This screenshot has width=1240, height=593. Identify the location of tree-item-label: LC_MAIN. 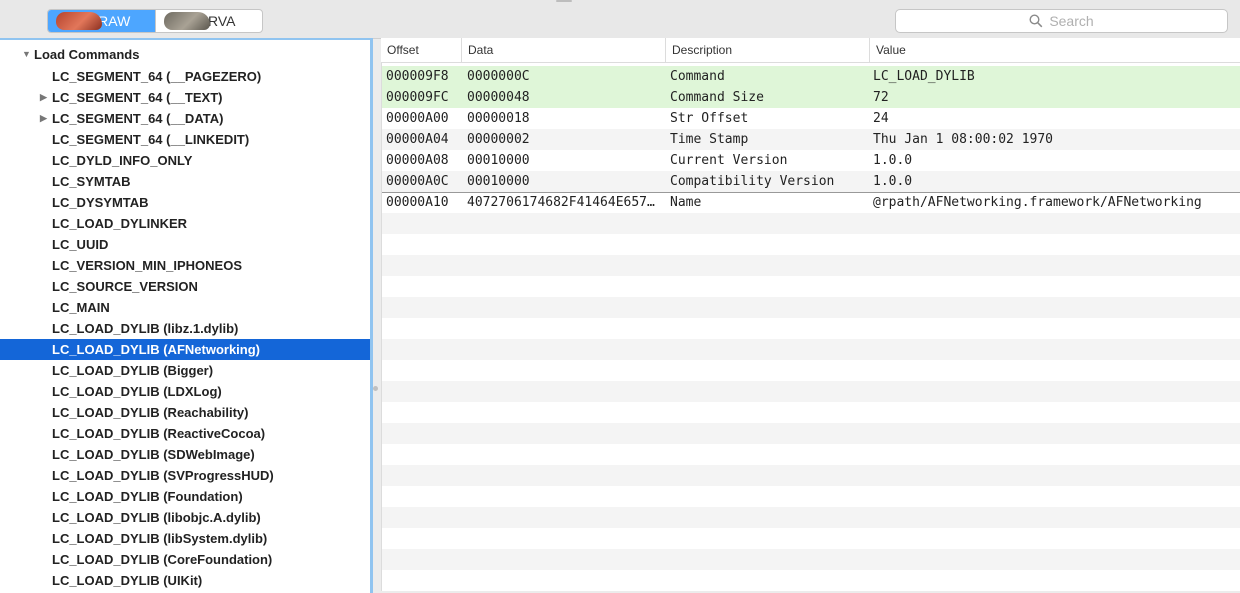
(81, 307).